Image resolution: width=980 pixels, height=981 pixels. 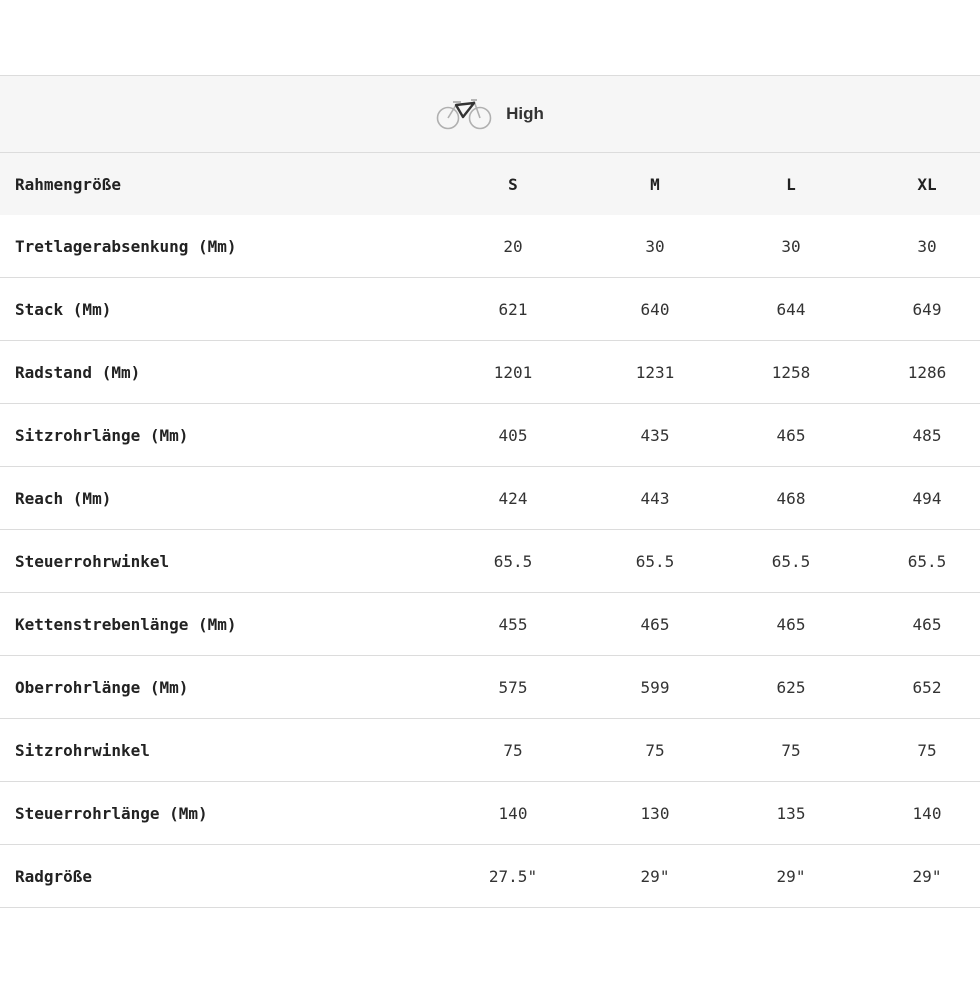 What do you see at coordinates (490, 184) in the screenshot?
I see `size-header-row: Rahmengröße S M L XL` at bounding box center [490, 184].